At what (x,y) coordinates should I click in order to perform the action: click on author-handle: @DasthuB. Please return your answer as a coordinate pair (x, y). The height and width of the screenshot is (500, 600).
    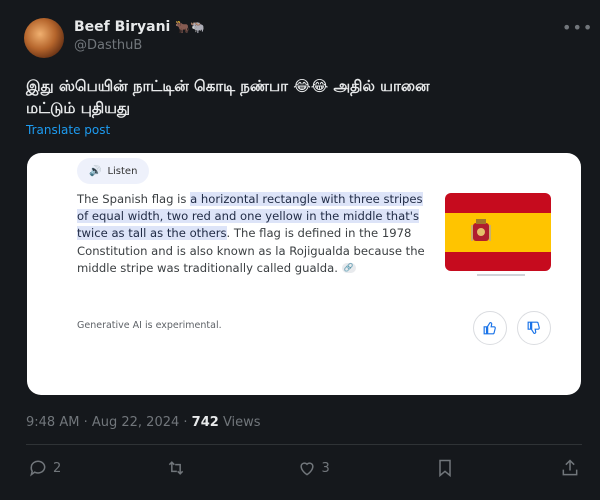
    Looking at the image, I should click on (108, 45).